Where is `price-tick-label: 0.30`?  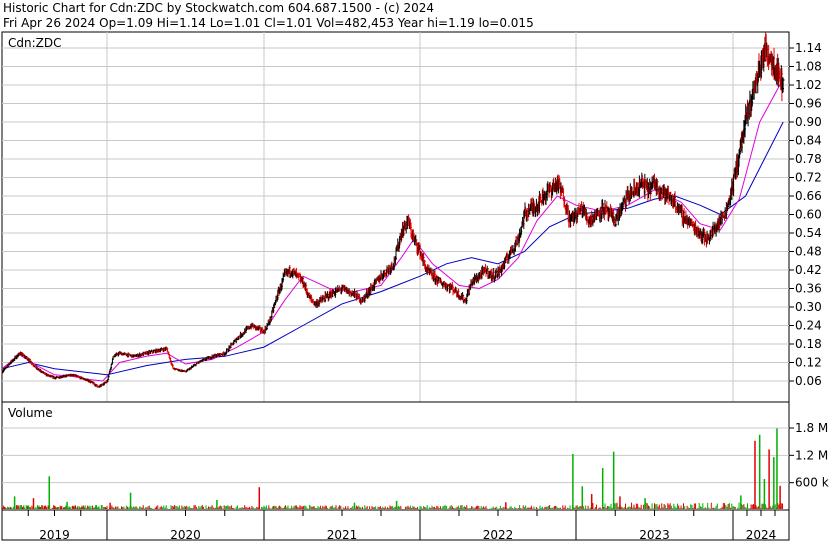
price-tick-label: 0.30 is located at coordinates (808, 307).